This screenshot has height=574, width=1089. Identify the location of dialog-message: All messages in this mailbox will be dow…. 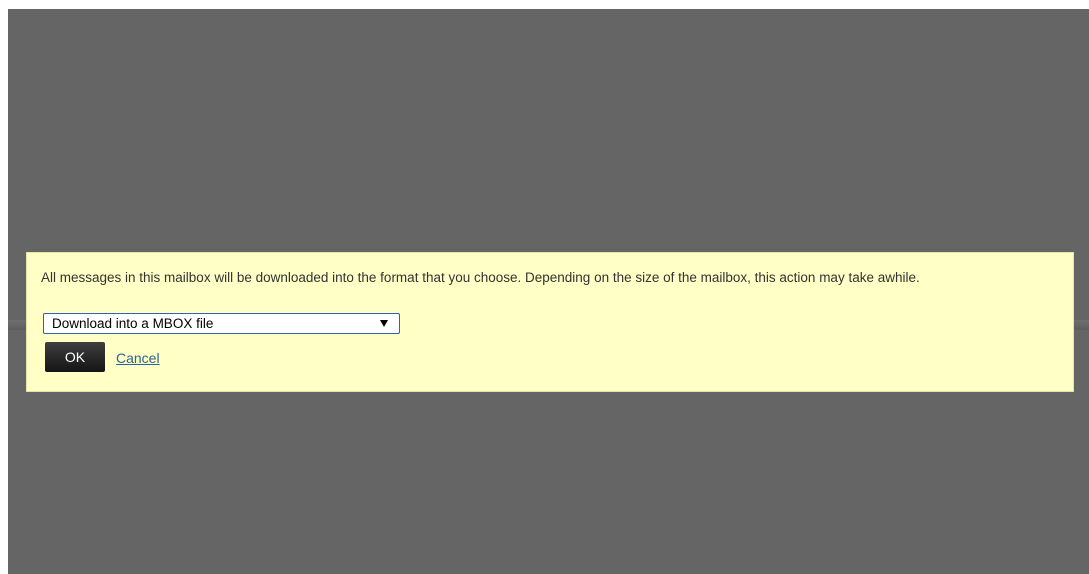
(480, 277).